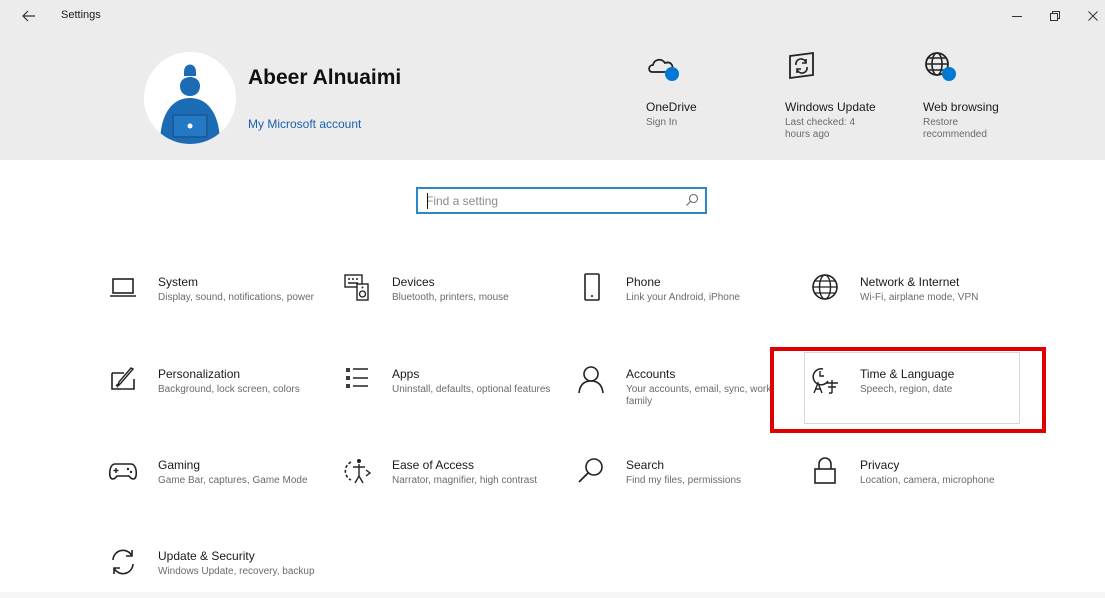  I want to click on title-bar: Settings, so click(552, 16).